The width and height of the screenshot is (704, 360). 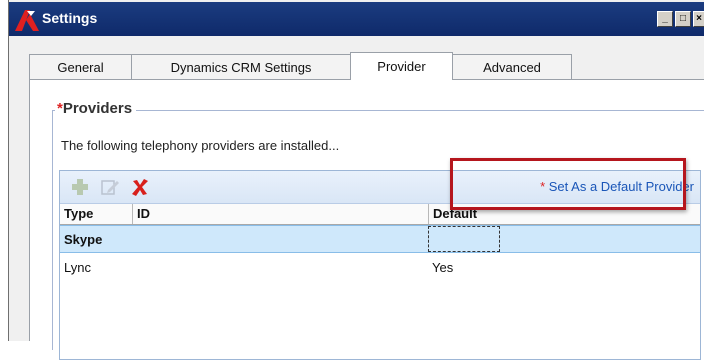 What do you see at coordinates (27, 20) in the screenshot?
I see `app-logo-icon` at bounding box center [27, 20].